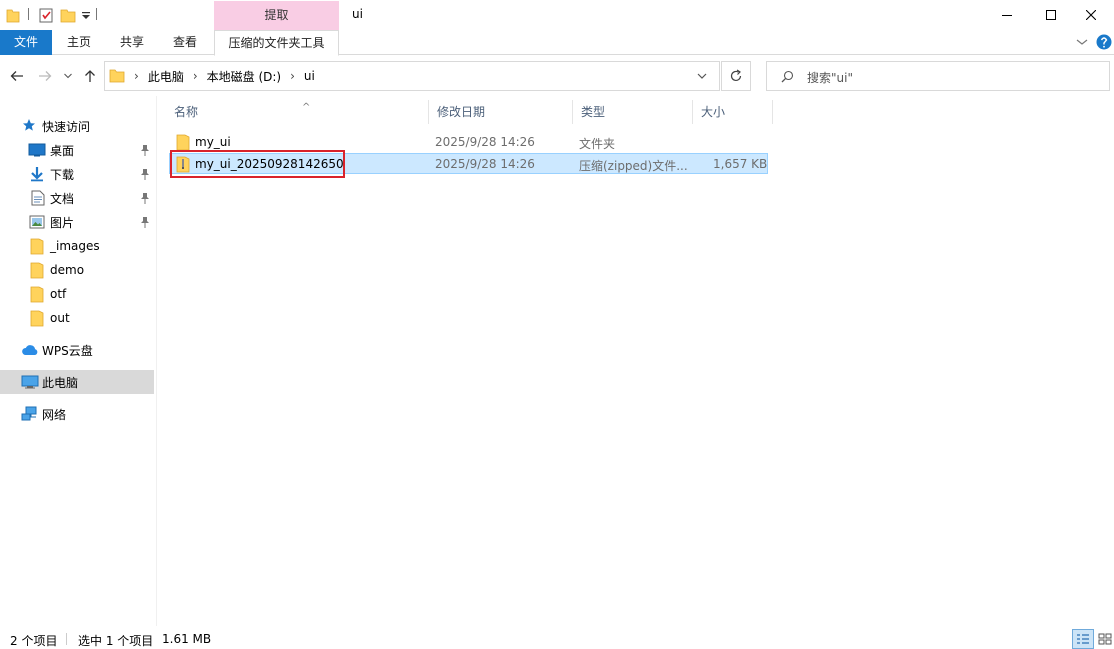 This screenshot has height=649, width=1114. I want to click on selection-count: 选中 1 个项目, so click(116, 641).